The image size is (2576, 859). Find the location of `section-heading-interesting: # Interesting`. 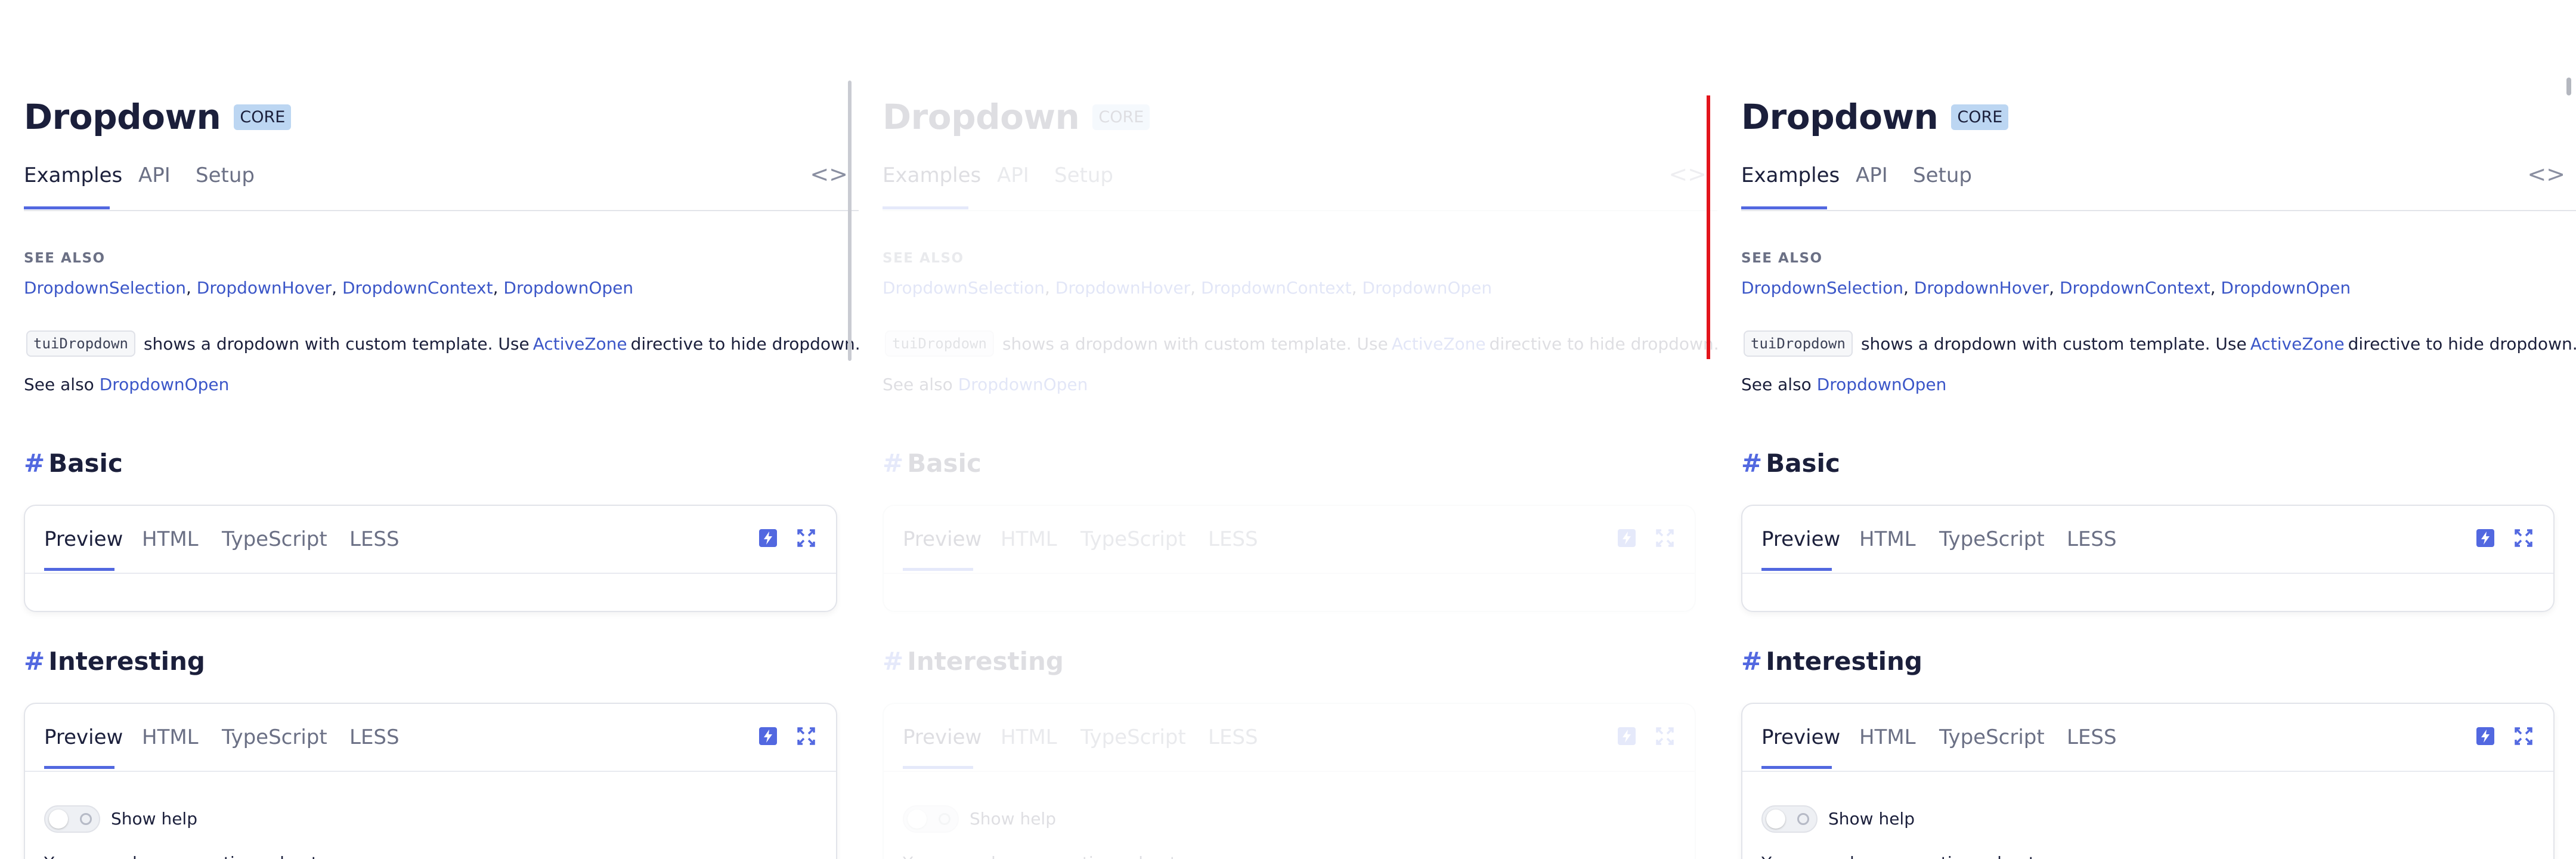

section-heading-interesting: # Interesting is located at coordinates (974, 661).